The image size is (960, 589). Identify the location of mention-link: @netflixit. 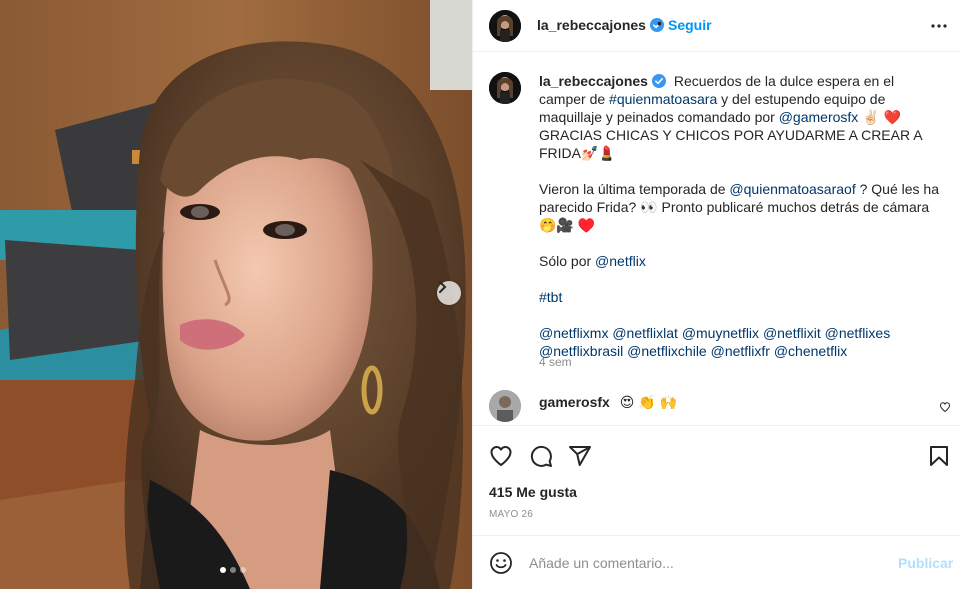
(792, 333).